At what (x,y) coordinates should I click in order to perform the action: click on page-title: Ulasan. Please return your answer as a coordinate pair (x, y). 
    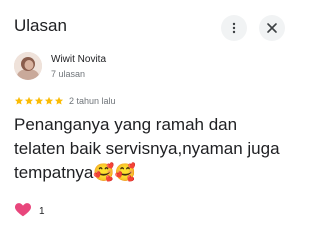
    Looking at the image, I should click on (40, 25).